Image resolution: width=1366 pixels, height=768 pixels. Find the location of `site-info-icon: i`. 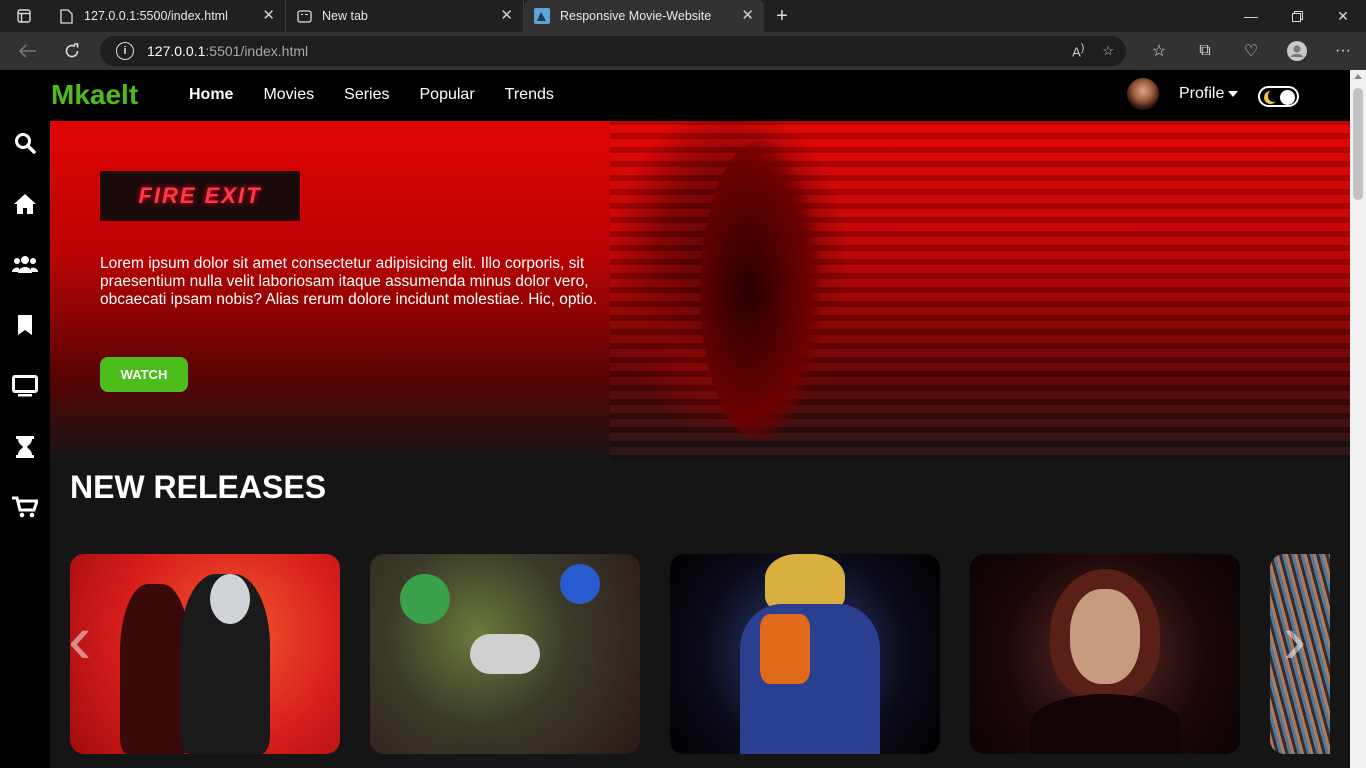

site-info-icon: i is located at coordinates (125, 51).